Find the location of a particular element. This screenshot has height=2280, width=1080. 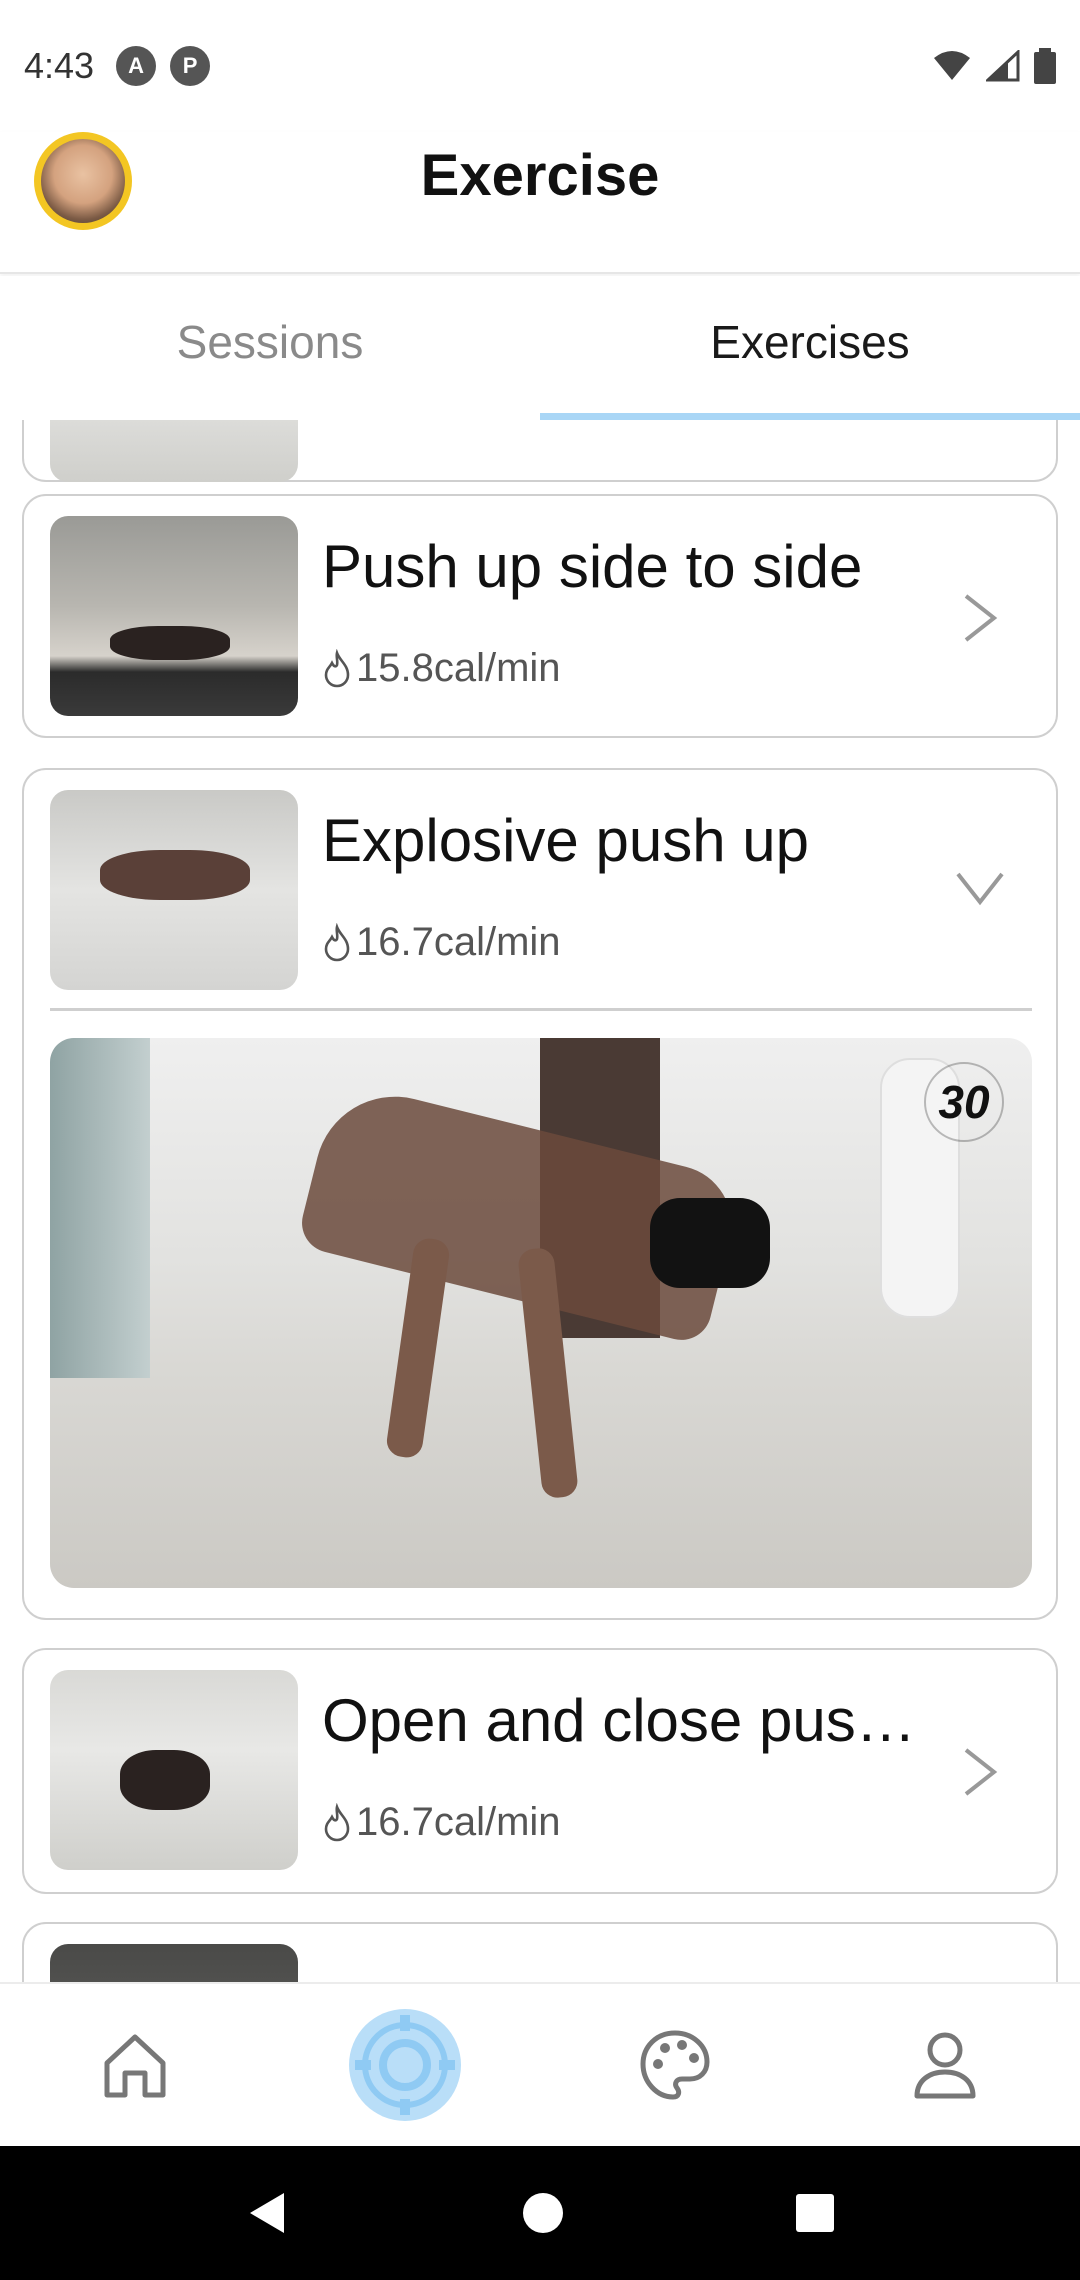

palette-icon is located at coordinates (675, 2065).